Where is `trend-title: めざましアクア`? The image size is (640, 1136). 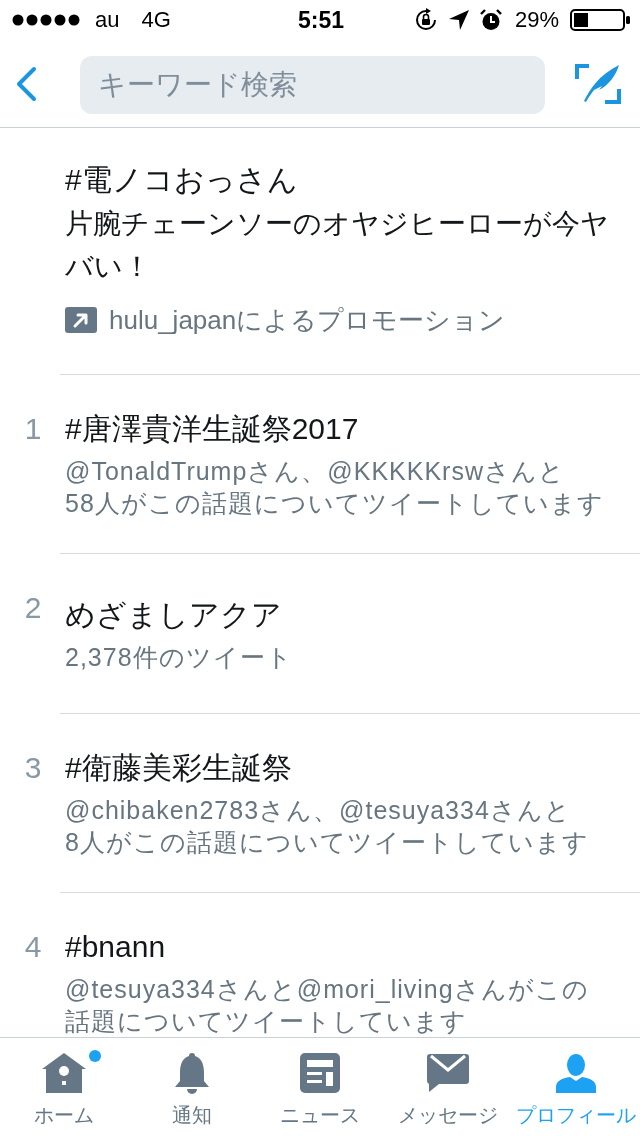
trend-title: めざましアクア is located at coordinates (173, 614).